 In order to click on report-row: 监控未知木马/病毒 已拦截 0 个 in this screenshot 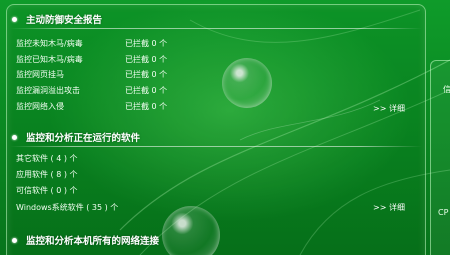, I will do `click(214, 43)`.